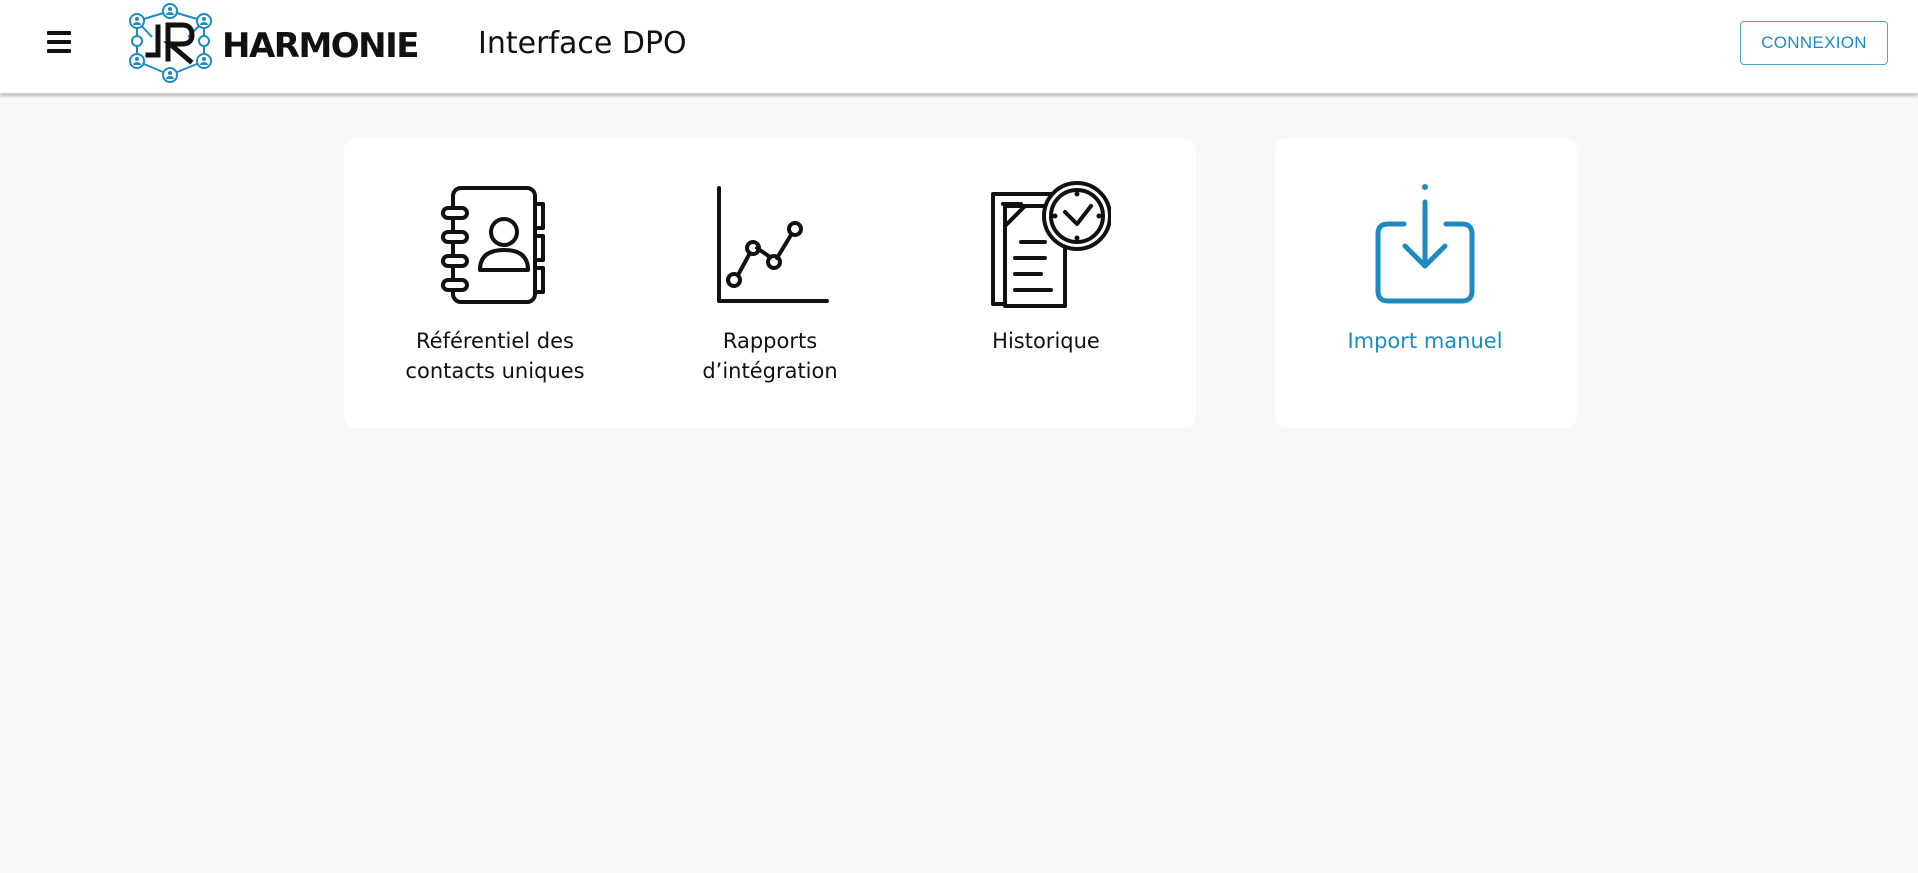 The width and height of the screenshot is (1918, 873). What do you see at coordinates (493, 245) in the screenshot?
I see `address-book-icon` at bounding box center [493, 245].